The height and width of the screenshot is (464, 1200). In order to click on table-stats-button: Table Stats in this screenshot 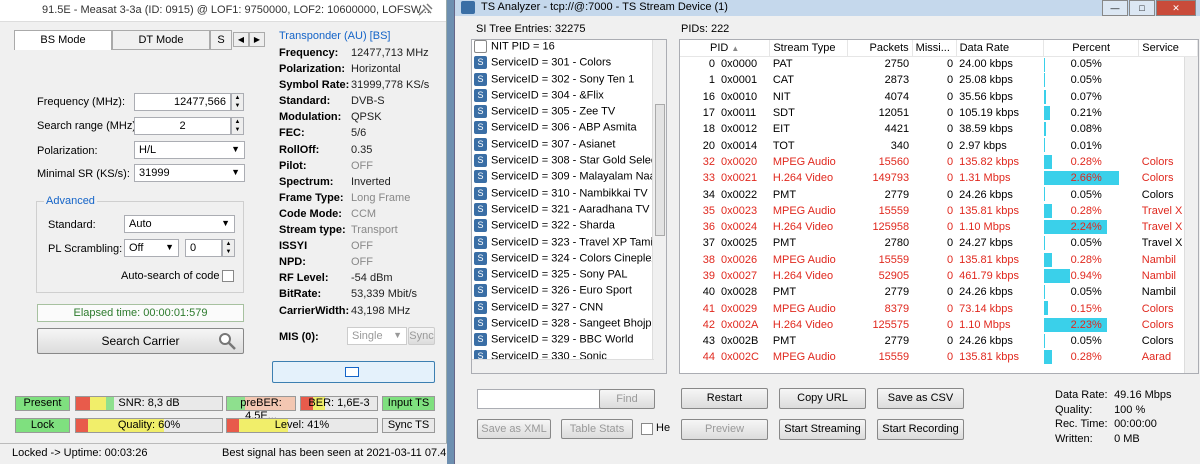, I will do `click(597, 429)`.